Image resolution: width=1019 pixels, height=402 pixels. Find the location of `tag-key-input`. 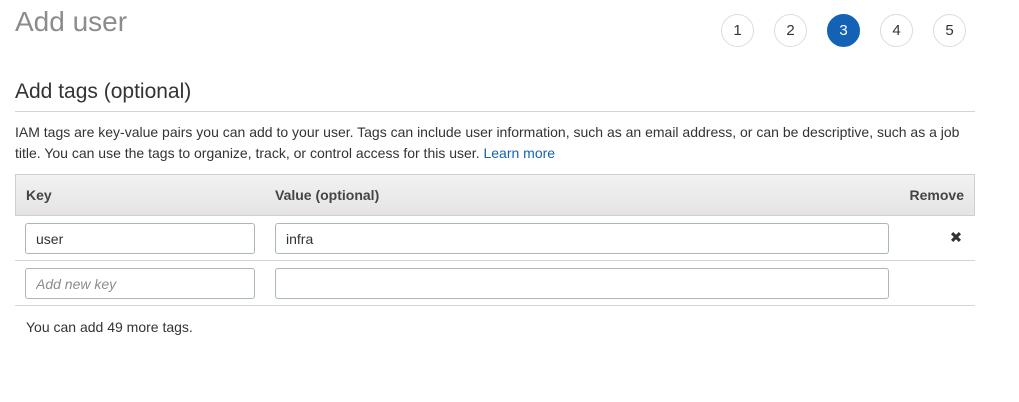

tag-key-input is located at coordinates (140, 238).